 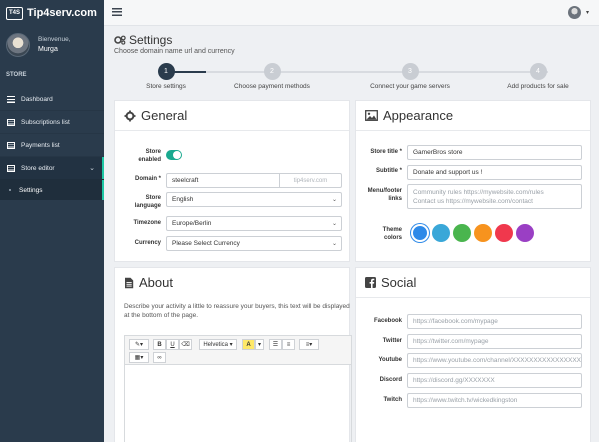 What do you see at coordinates (18, 45) in the screenshot?
I see `avatar` at bounding box center [18, 45].